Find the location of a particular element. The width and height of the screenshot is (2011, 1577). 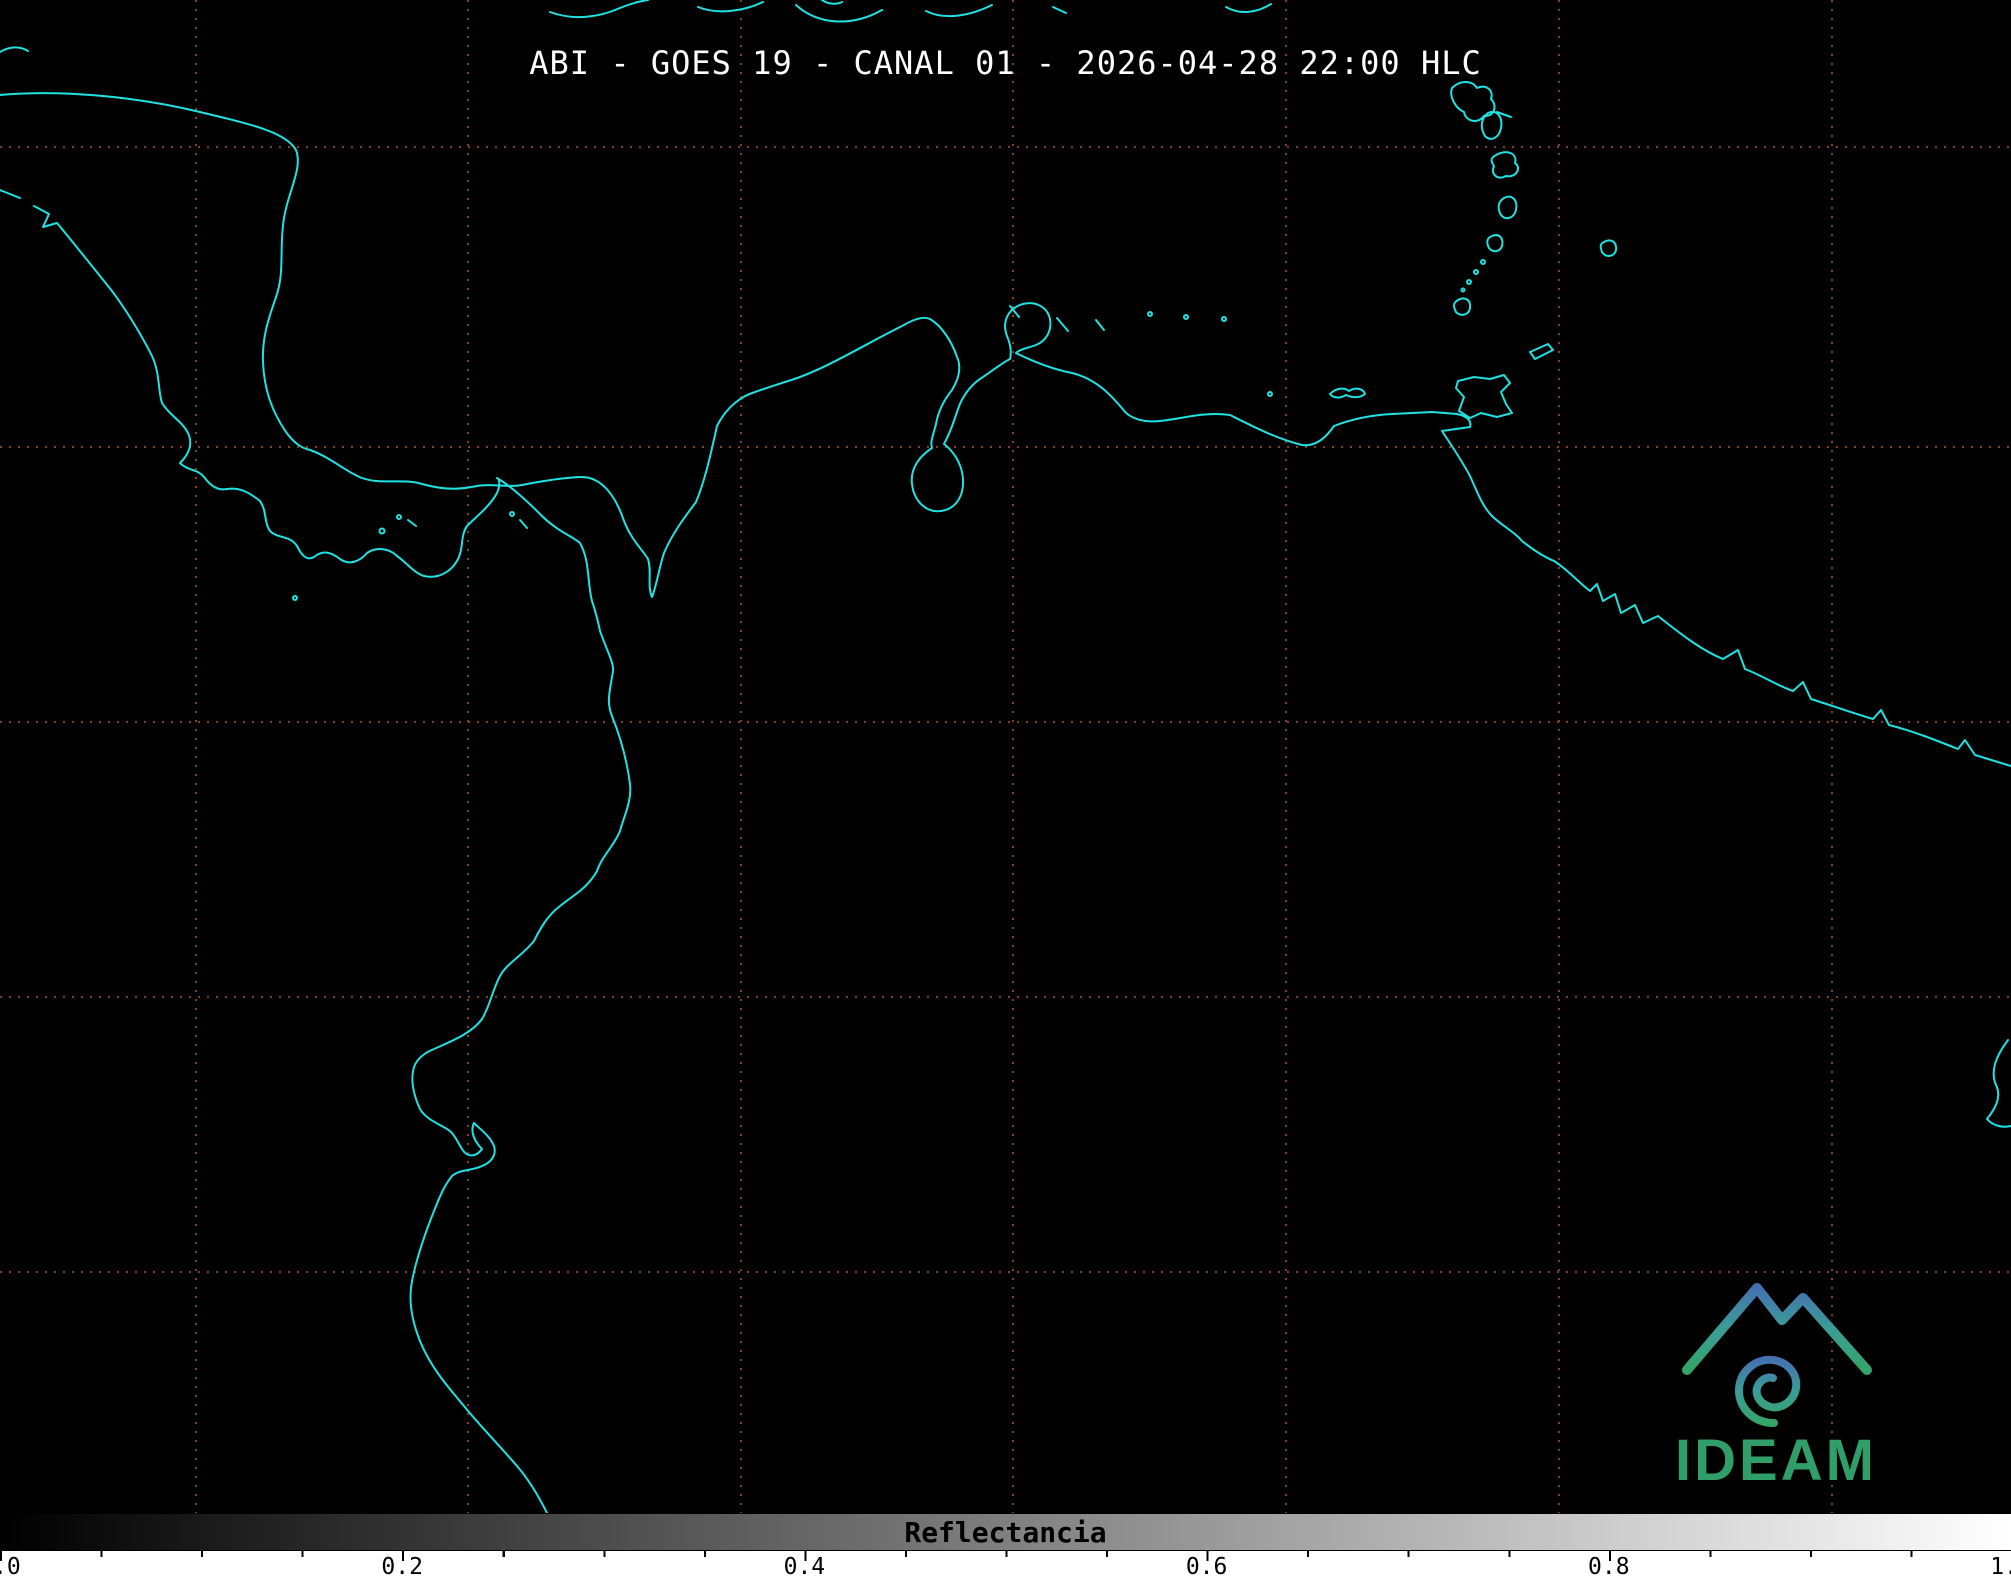

colorbar-tick-label: 1.0 is located at coordinates (2000, 1565).